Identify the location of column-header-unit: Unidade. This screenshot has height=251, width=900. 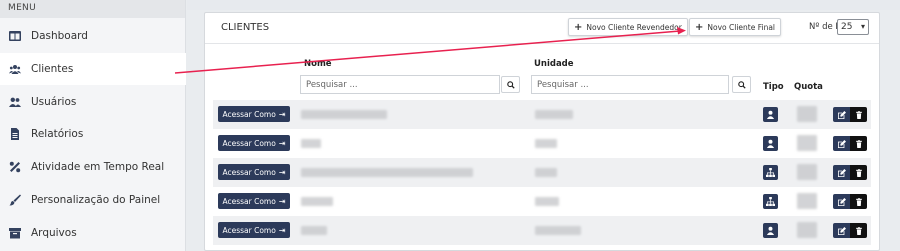
(554, 64).